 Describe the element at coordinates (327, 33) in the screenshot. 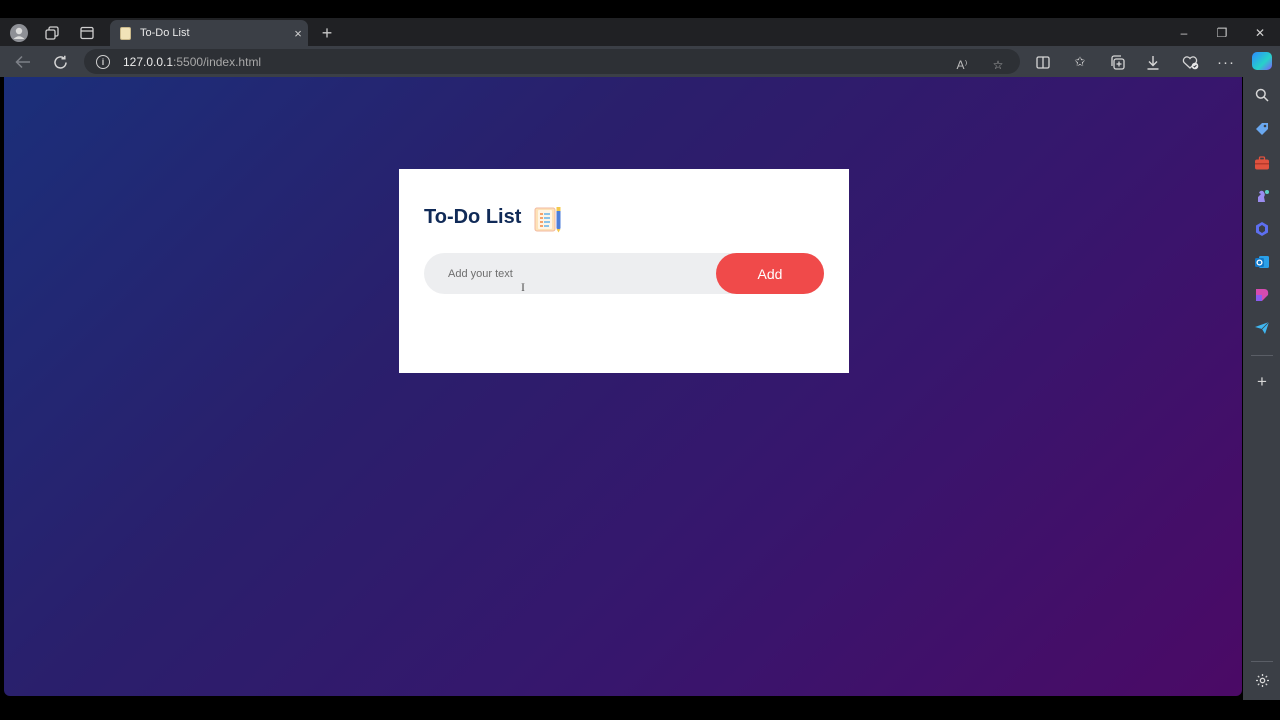

I see `new-tab-icon: +` at that location.